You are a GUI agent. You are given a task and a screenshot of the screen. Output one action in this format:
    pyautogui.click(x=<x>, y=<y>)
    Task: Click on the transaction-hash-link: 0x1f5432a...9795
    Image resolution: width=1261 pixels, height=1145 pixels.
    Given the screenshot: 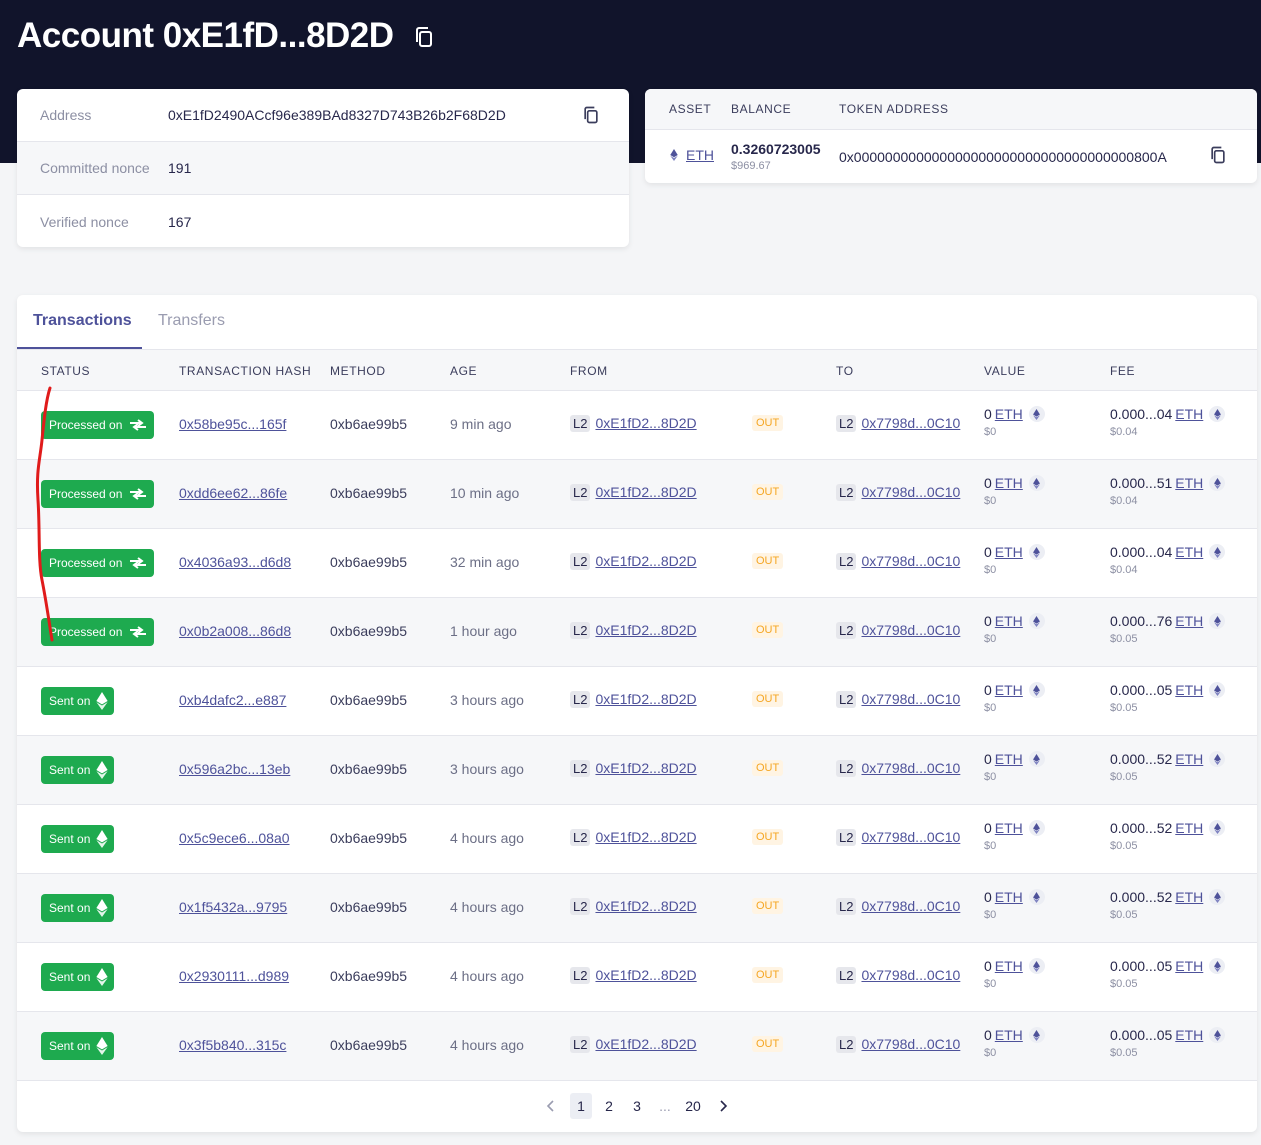 What is the action you would take?
    pyautogui.click(x=233, y=907)
    